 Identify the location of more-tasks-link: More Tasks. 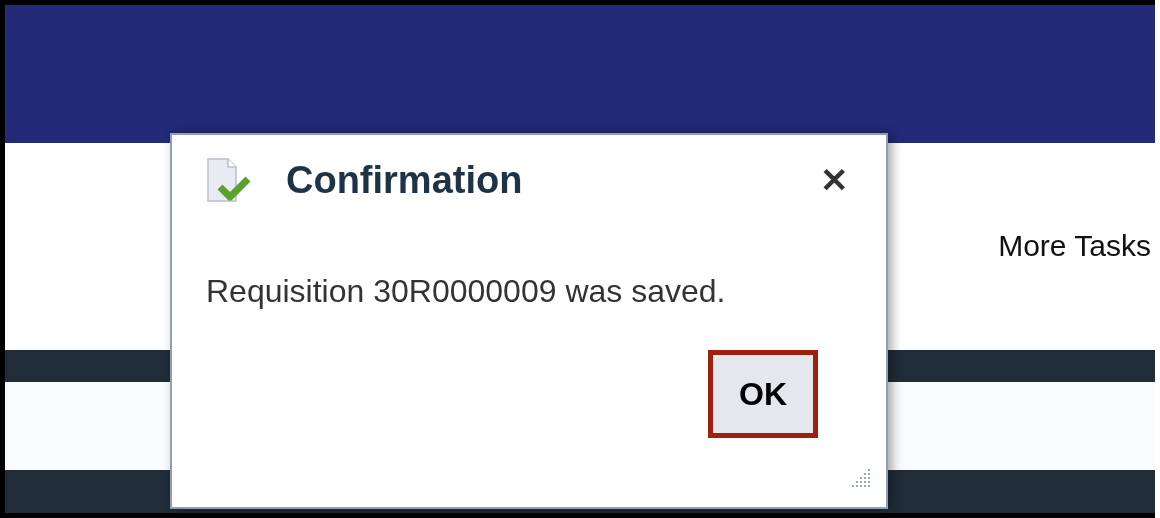
(1074, 246).